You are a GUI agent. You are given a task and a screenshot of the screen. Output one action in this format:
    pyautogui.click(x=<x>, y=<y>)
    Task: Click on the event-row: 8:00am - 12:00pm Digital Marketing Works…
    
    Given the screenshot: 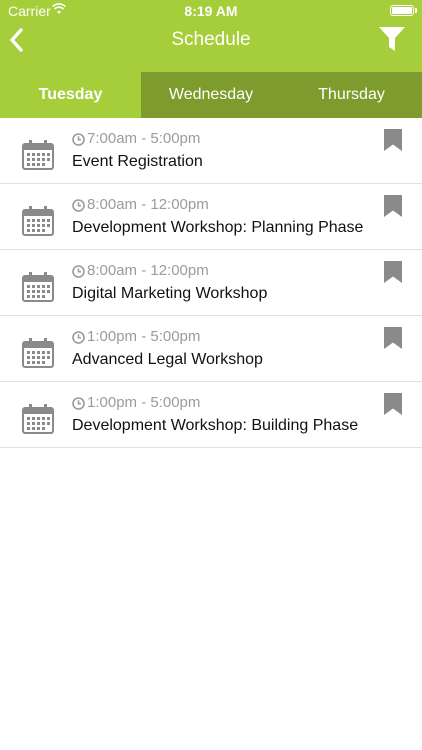 What is the action you would take?
    pyautogui.click(x=211, y=283)
    